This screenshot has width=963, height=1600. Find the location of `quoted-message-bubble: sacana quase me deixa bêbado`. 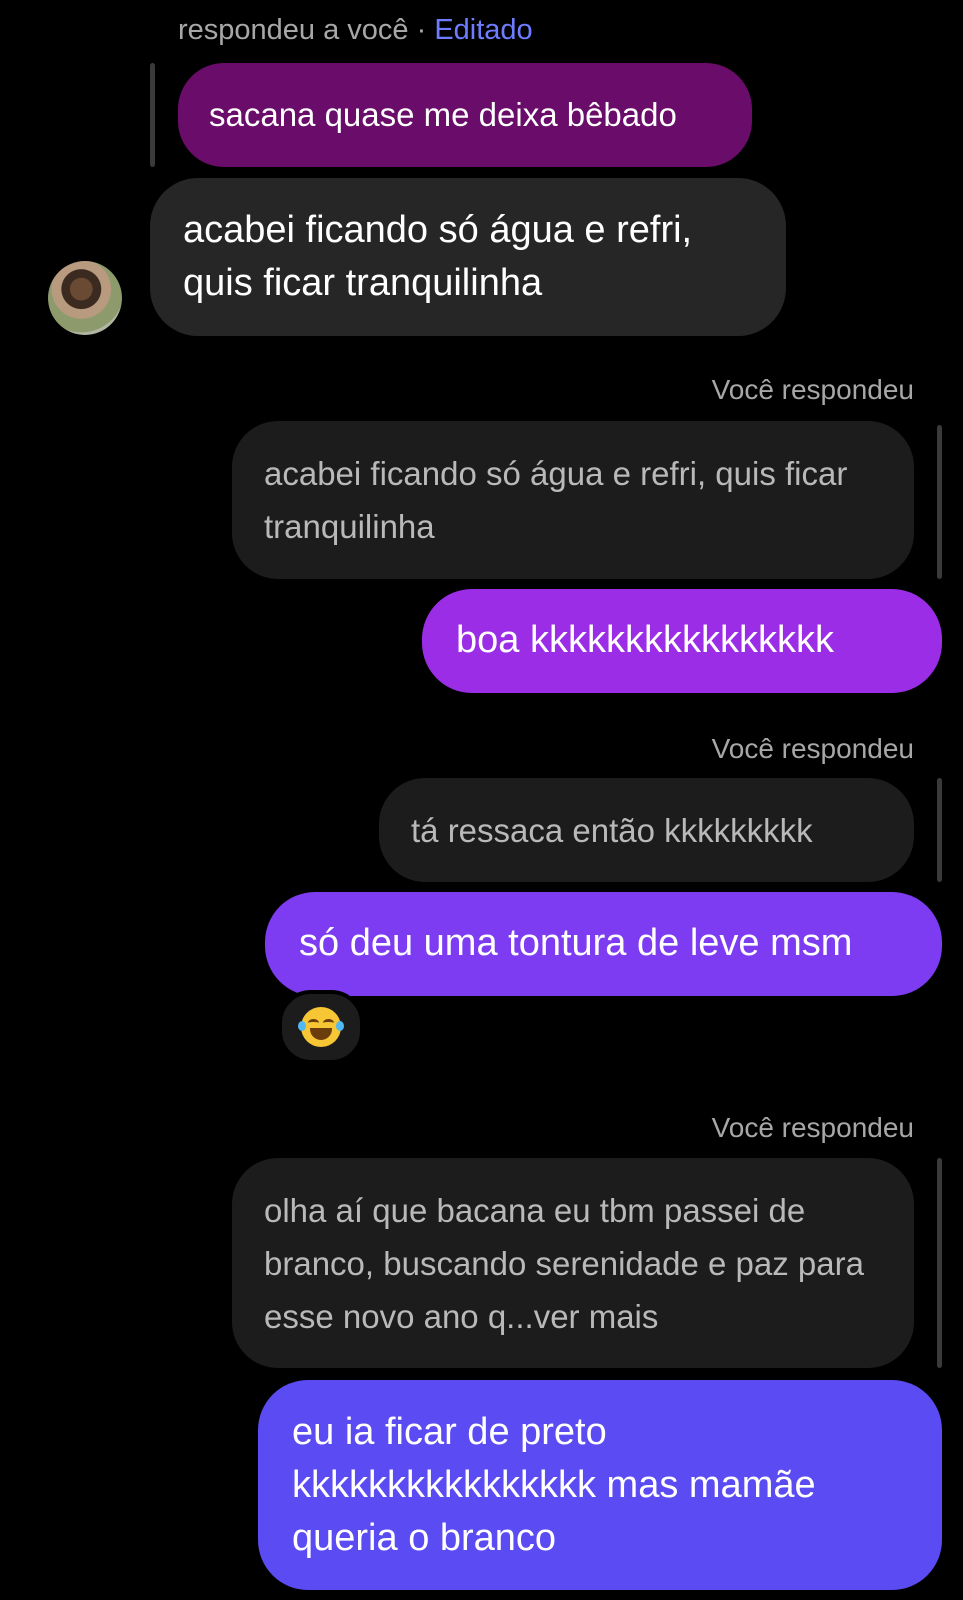

quoted-message-bubble: sacana quase me deixa bêbado is located at coordinates (465, 115).